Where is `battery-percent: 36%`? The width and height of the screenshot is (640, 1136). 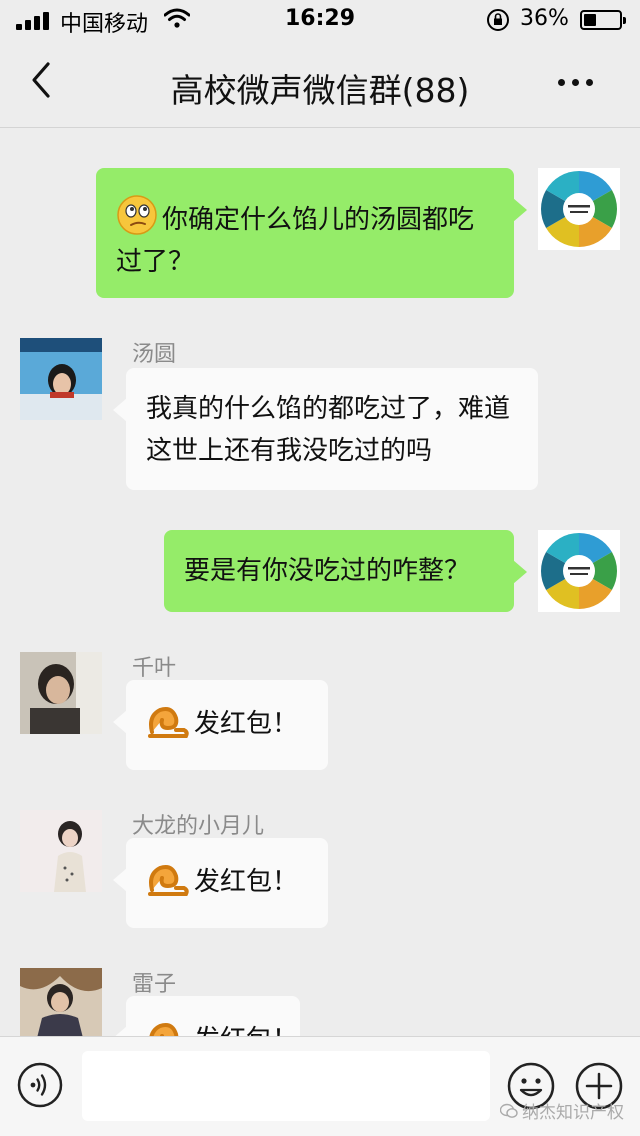
battery-percent: 36% is located at coordinates (544, 18).